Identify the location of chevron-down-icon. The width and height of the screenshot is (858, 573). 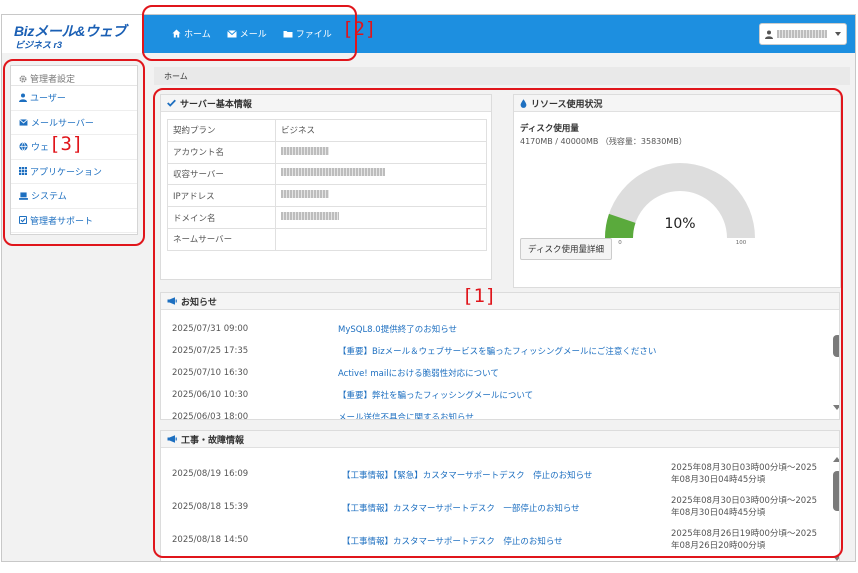
(838, 34).